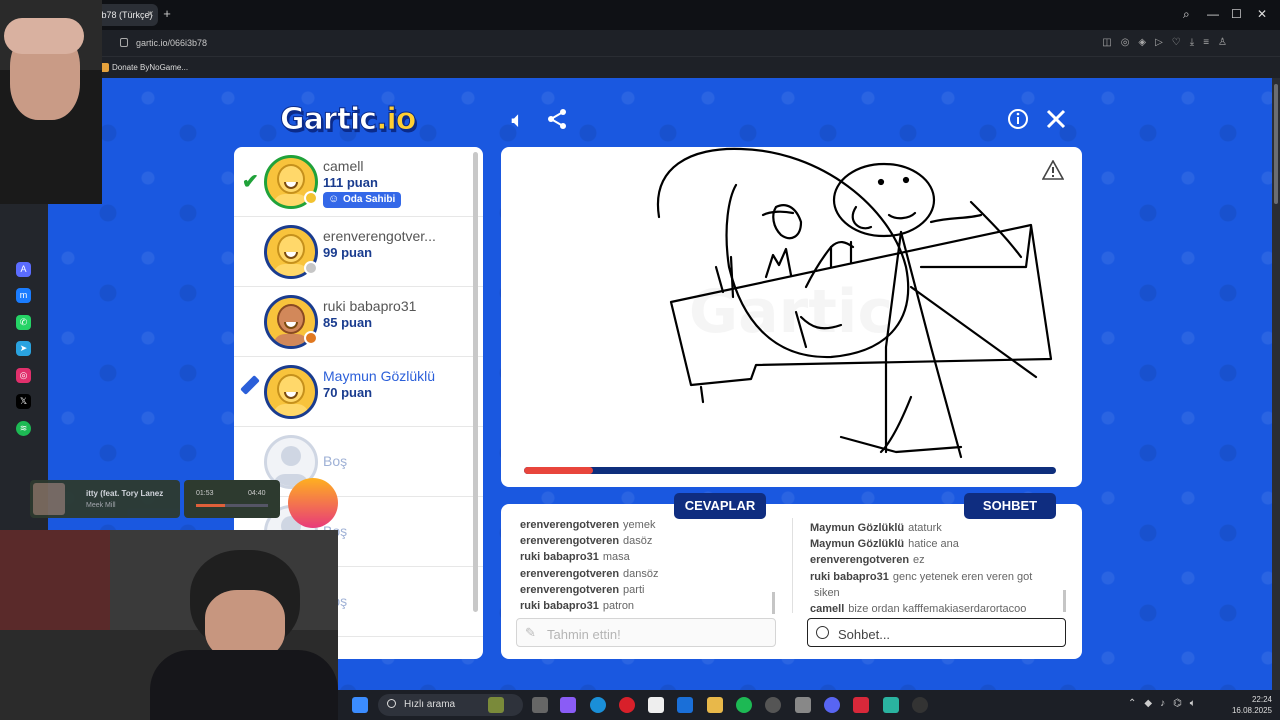  Describe the element at coordinates (49, 499) in the screenshot. I see `album-art` at that location.